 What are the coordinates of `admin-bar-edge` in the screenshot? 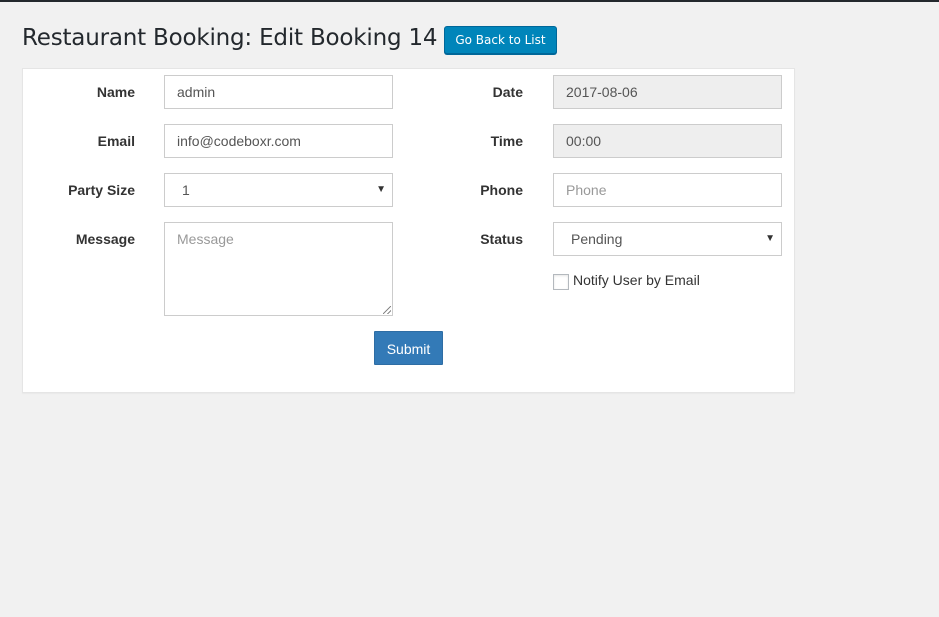 It's located at (469, 1).